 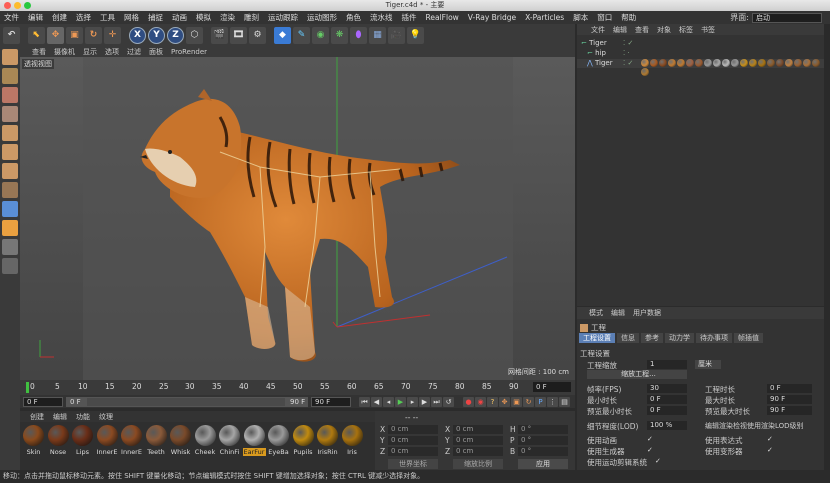 I want to click on make-editable-icon, so click(x=10, y=57).